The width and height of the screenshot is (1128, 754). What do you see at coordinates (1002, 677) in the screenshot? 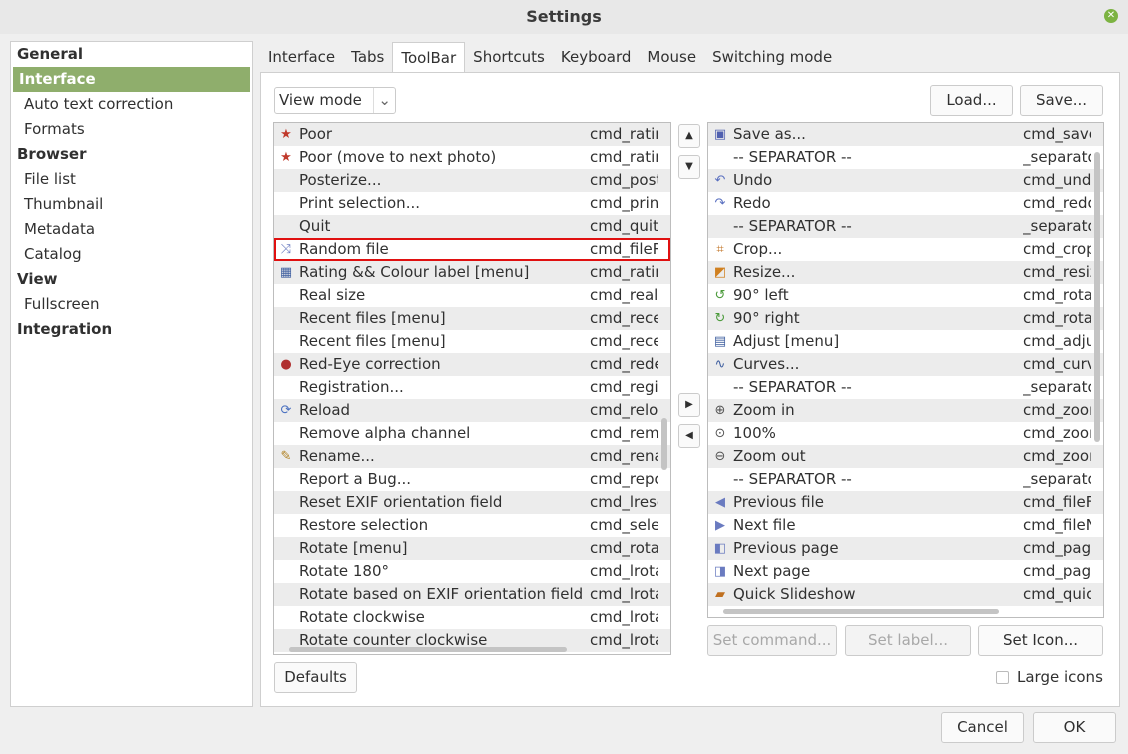
I see `large-icons-checkbox` at bounding box center [1002, 677].